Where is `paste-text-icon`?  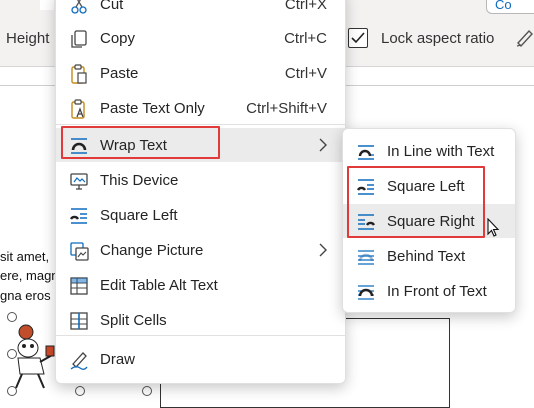 paste-text-icon is located at coordinates (78, 109).